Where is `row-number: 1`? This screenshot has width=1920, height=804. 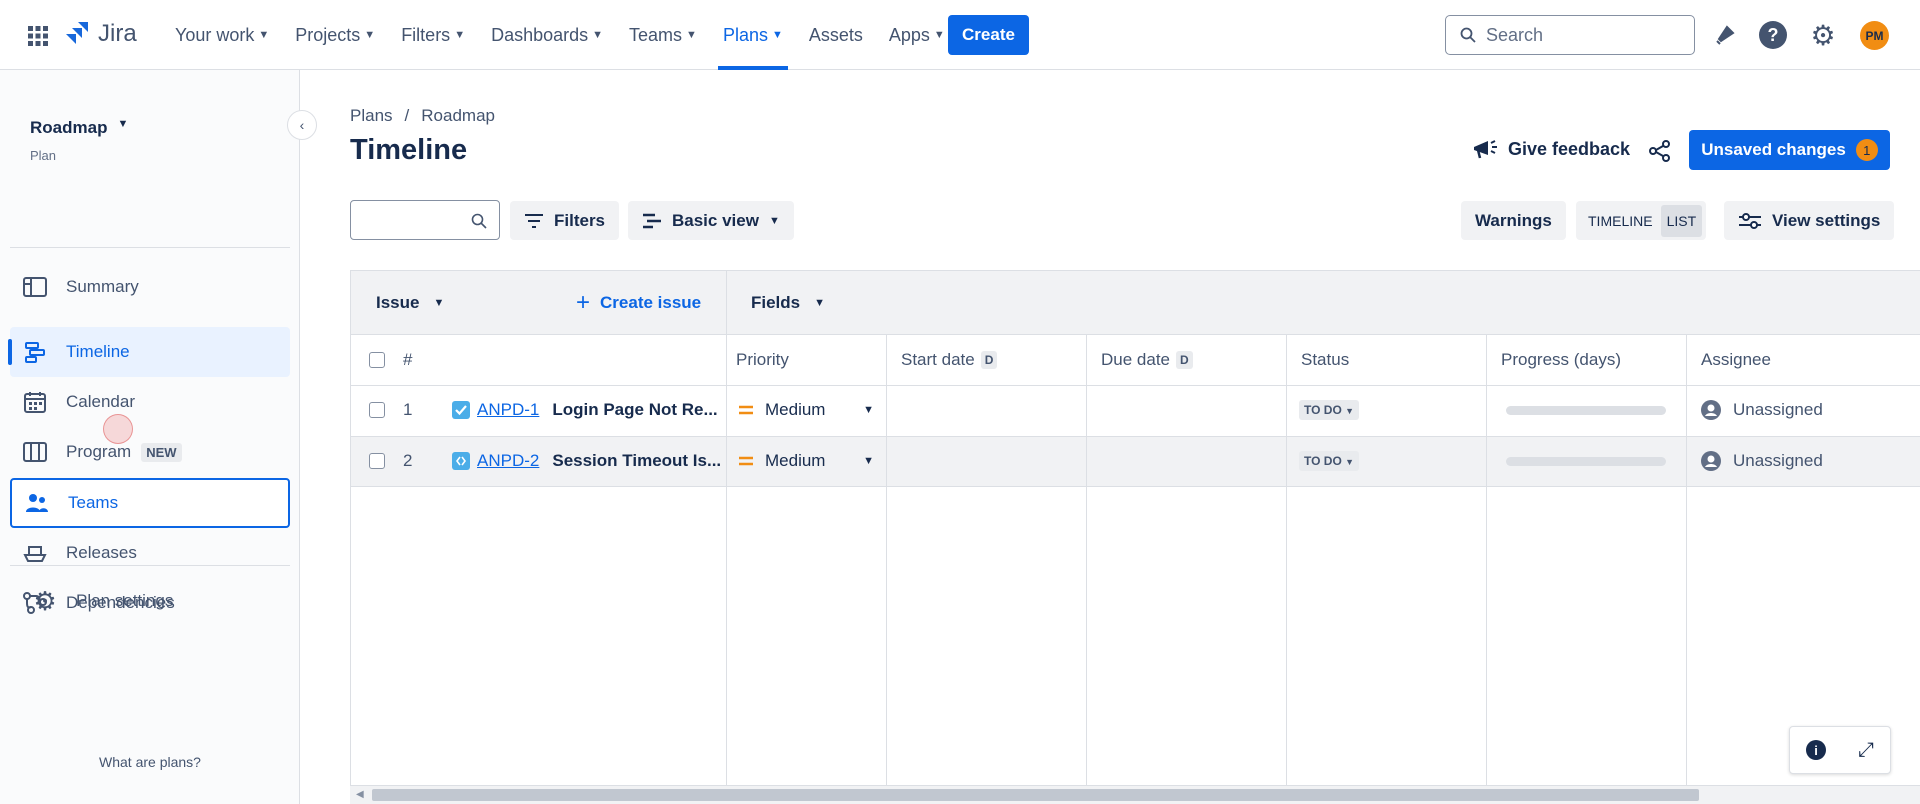 row-number: 1 is located at coordinates (408, 409).